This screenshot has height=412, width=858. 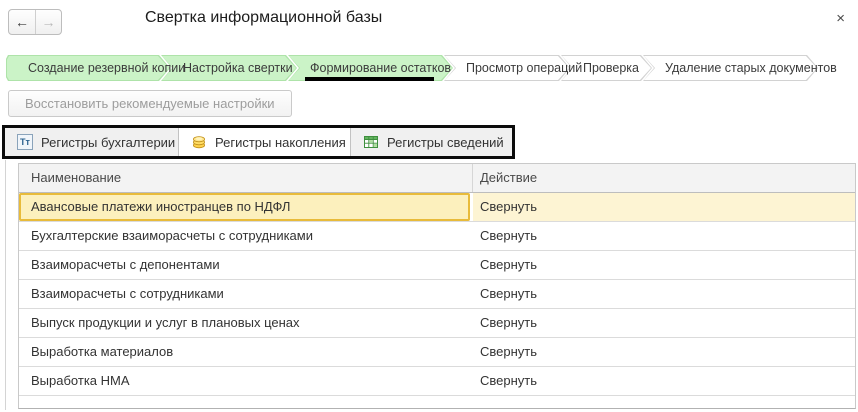 I want to click on tab-accumulation-registers: Регистры накопления, so click(x=265, y=142).